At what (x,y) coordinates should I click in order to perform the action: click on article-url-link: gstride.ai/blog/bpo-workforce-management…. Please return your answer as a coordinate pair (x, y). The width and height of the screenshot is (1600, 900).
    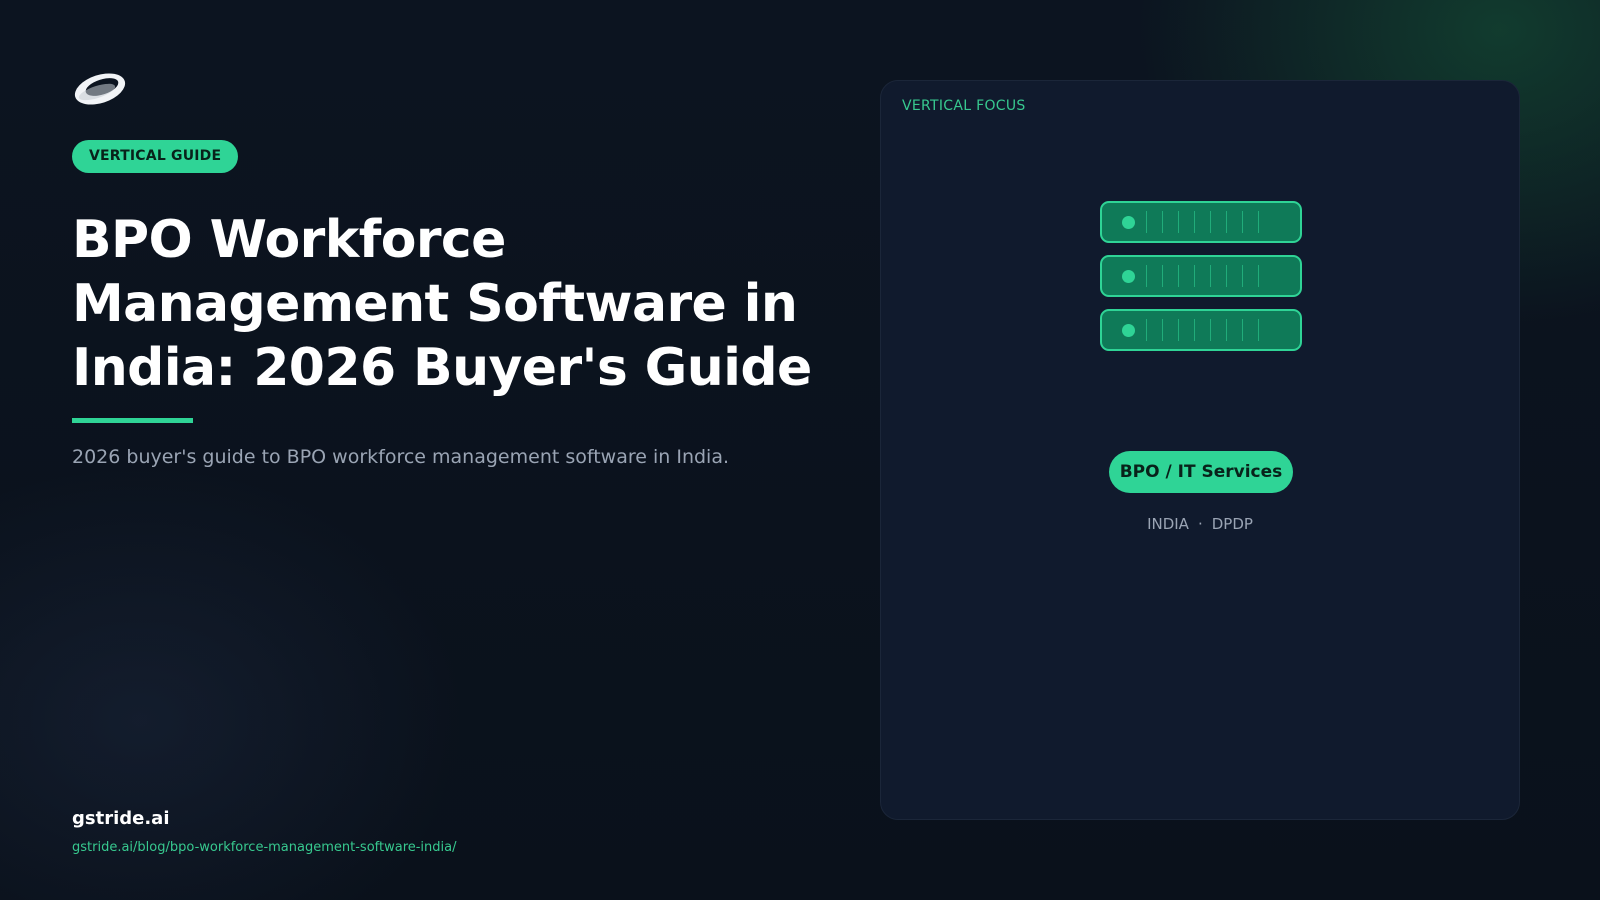
    Looking at the image, I should click on (264, 847).